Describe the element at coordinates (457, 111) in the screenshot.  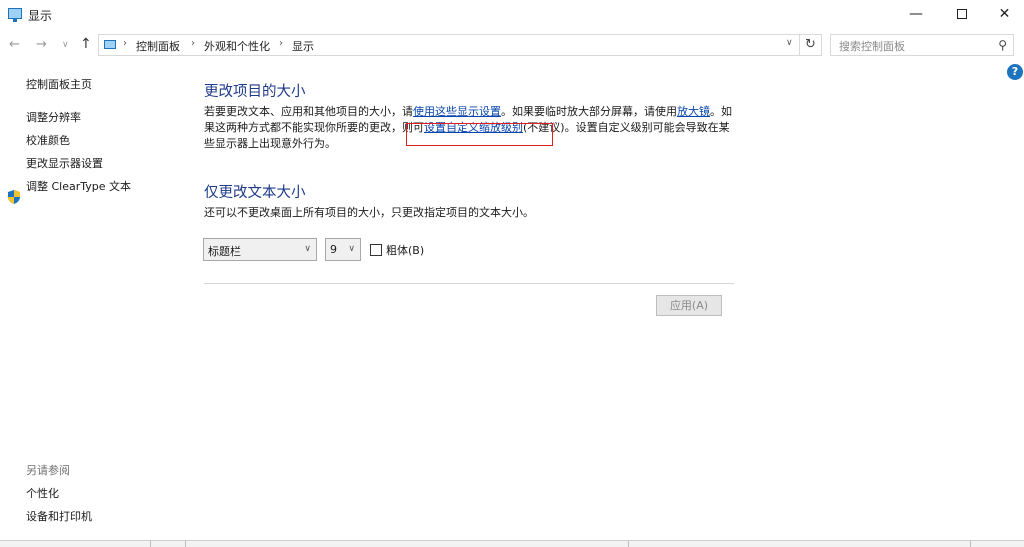
I see `display-settings-link: 使用这些显示设置` at that location.